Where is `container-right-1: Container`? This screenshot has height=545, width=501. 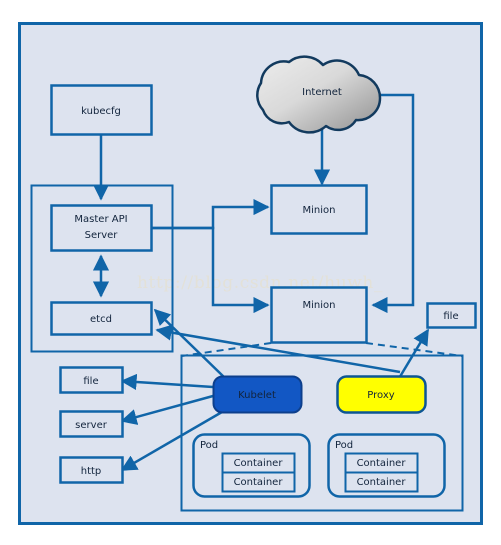 container-right-1: Container is located at coordinates (381, 463).